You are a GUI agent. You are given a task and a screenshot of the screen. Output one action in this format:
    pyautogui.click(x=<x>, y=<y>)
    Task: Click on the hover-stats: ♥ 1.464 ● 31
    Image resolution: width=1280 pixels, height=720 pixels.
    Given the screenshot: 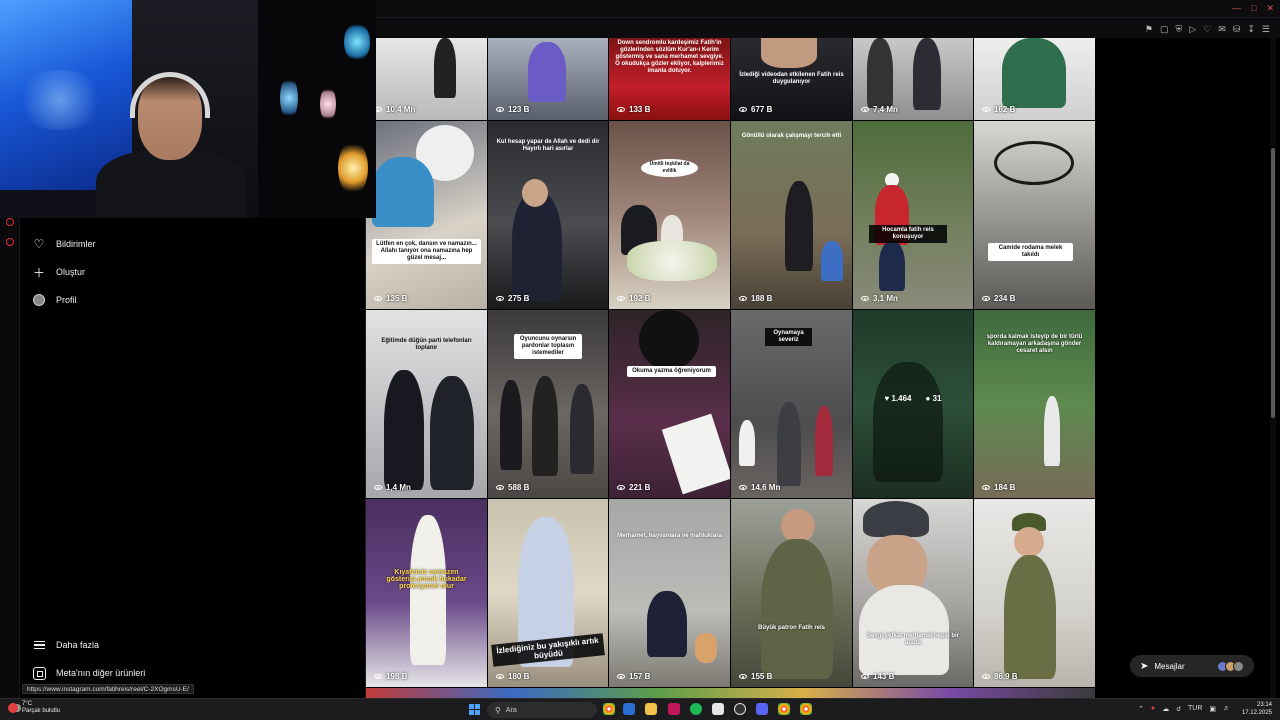 What is the action you would take?
    pyautogui.click(x=913, y=398)
    